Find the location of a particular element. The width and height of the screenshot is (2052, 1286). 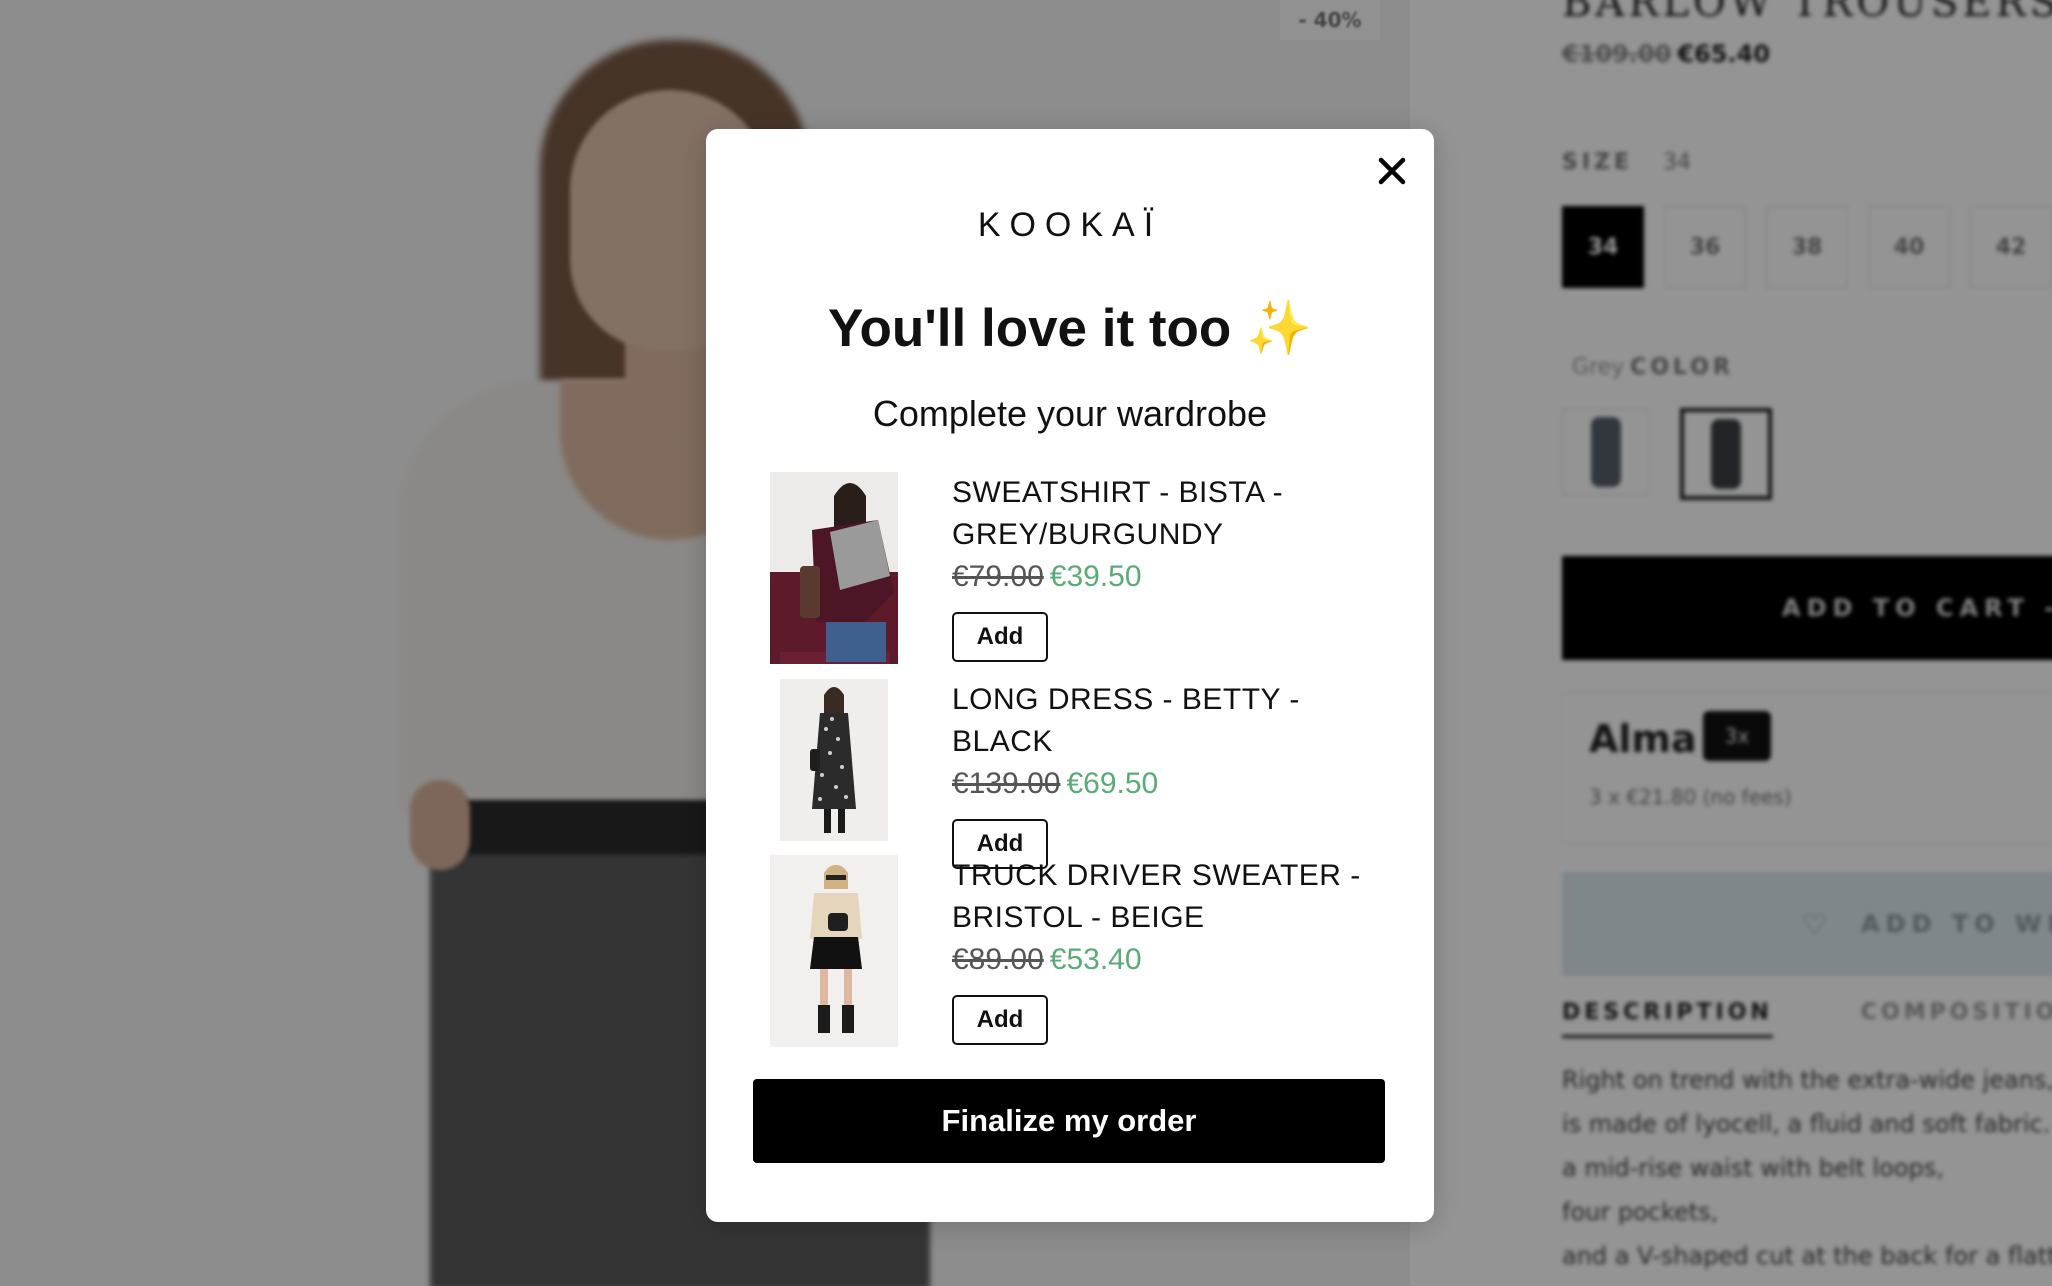

product-name: LONG DRESS - BETTY - BLACK is located at coordinates (1172, 721).